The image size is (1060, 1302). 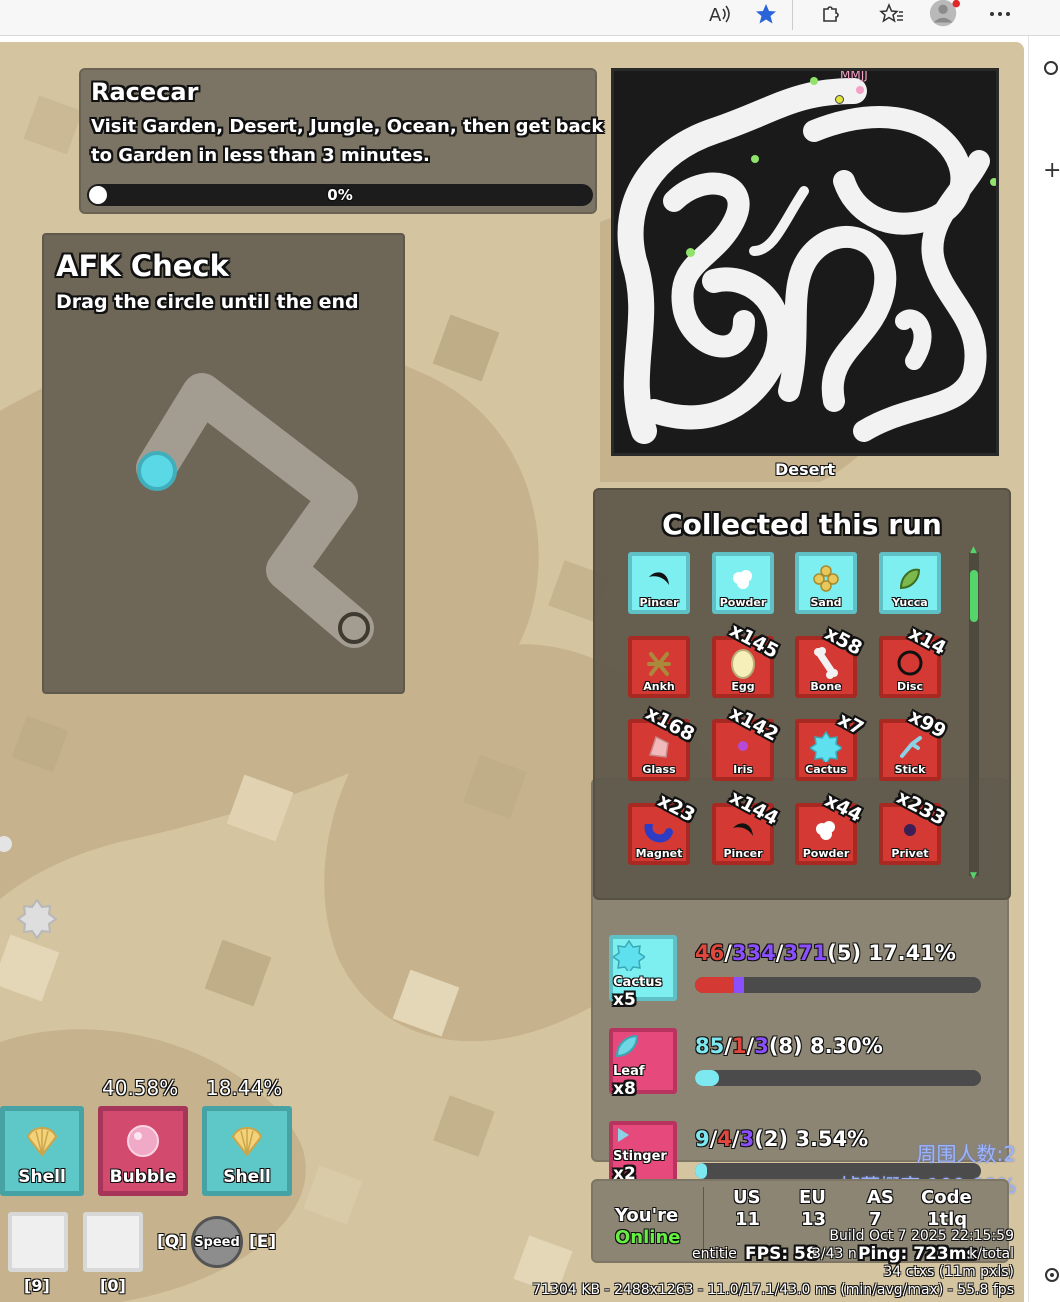 I want to click on server-region: US, so click(x=747, y=1197).